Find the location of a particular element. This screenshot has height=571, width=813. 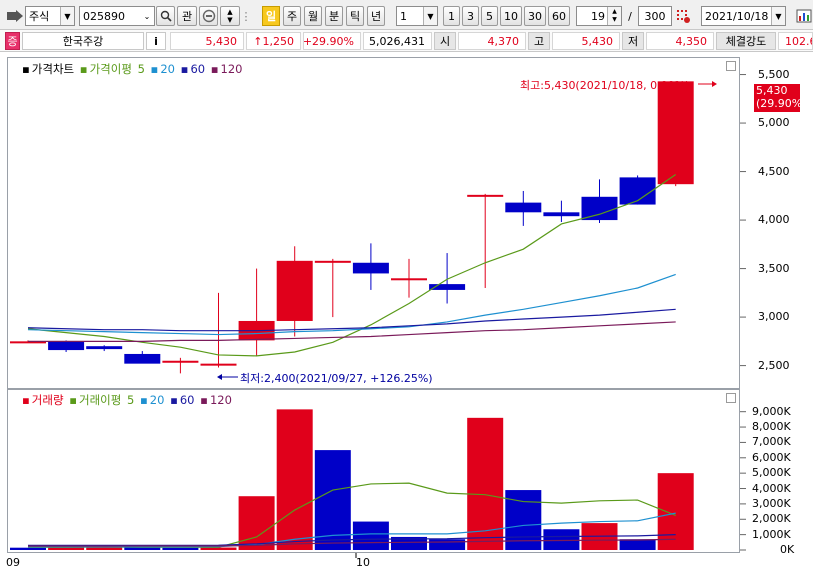

current-price-tag: 5,430 (29.90%) is located at coordinates (780, 98).